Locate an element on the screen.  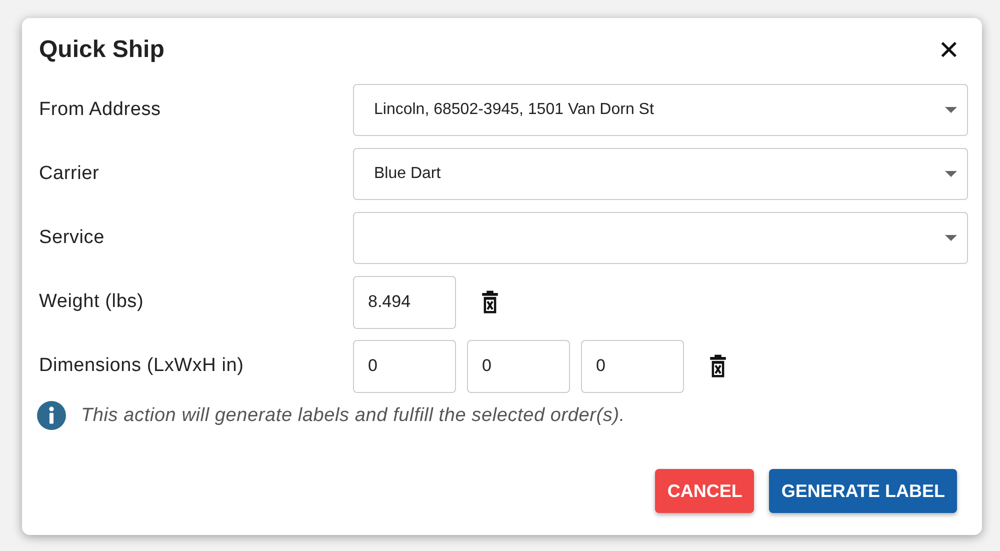
select-field is located at coordinates (660, 238).